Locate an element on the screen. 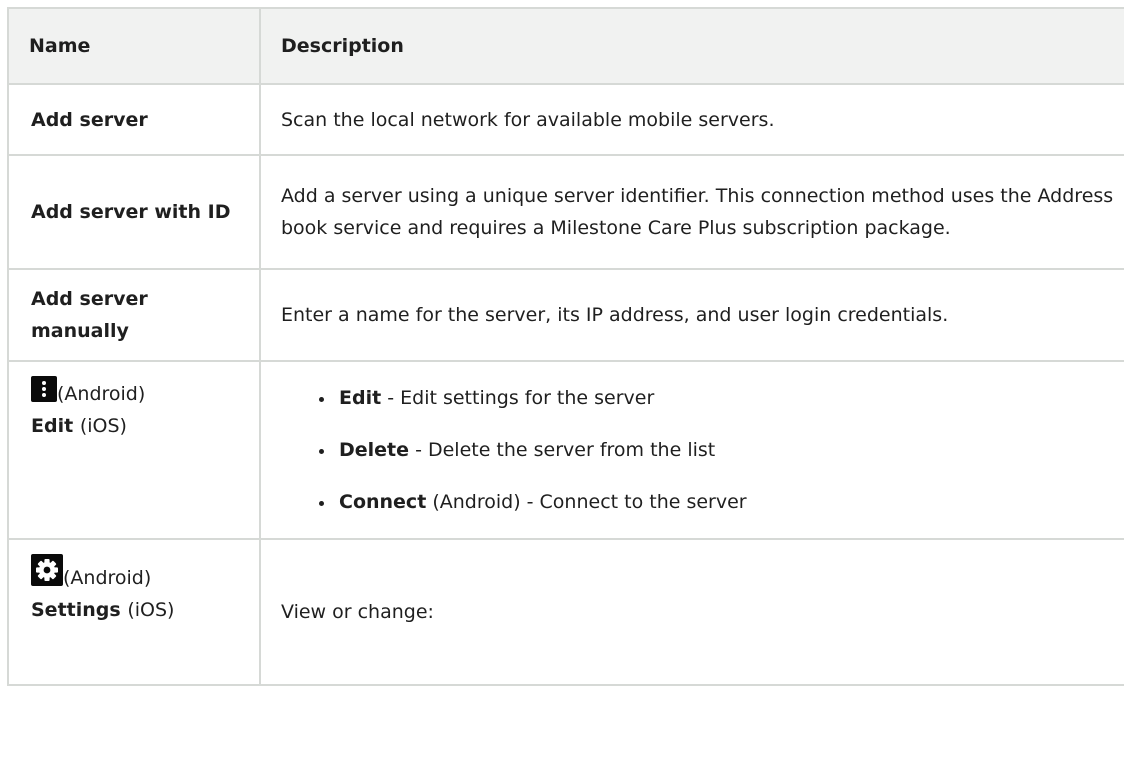 The height and width of the screenshot is (767, 1124). row-name-settings: (Android) Settings (iOS) is located at coordinates (134, 612).